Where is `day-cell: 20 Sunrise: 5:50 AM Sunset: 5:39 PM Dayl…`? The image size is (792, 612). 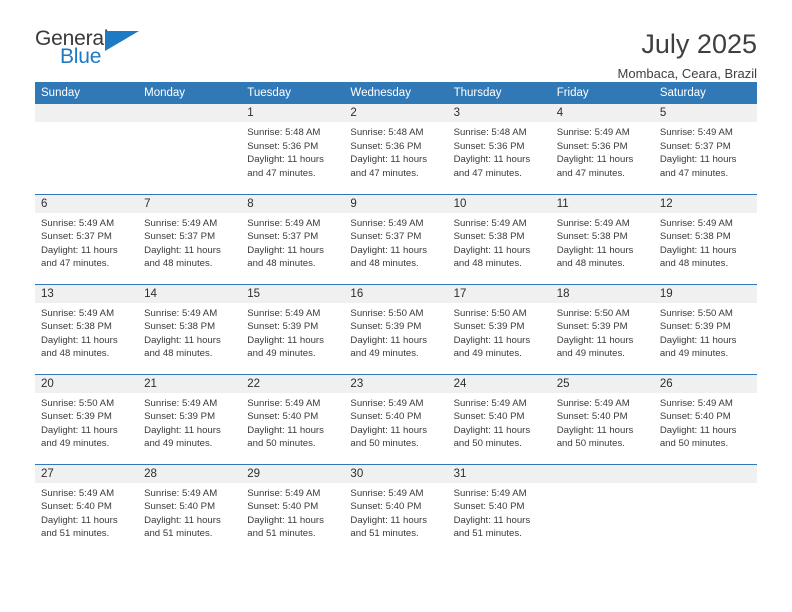
day-cell: 20 Sunrise: 5:50 AM Sunset: 5:39 PM Dayl… is located at coordinates (87, 418).